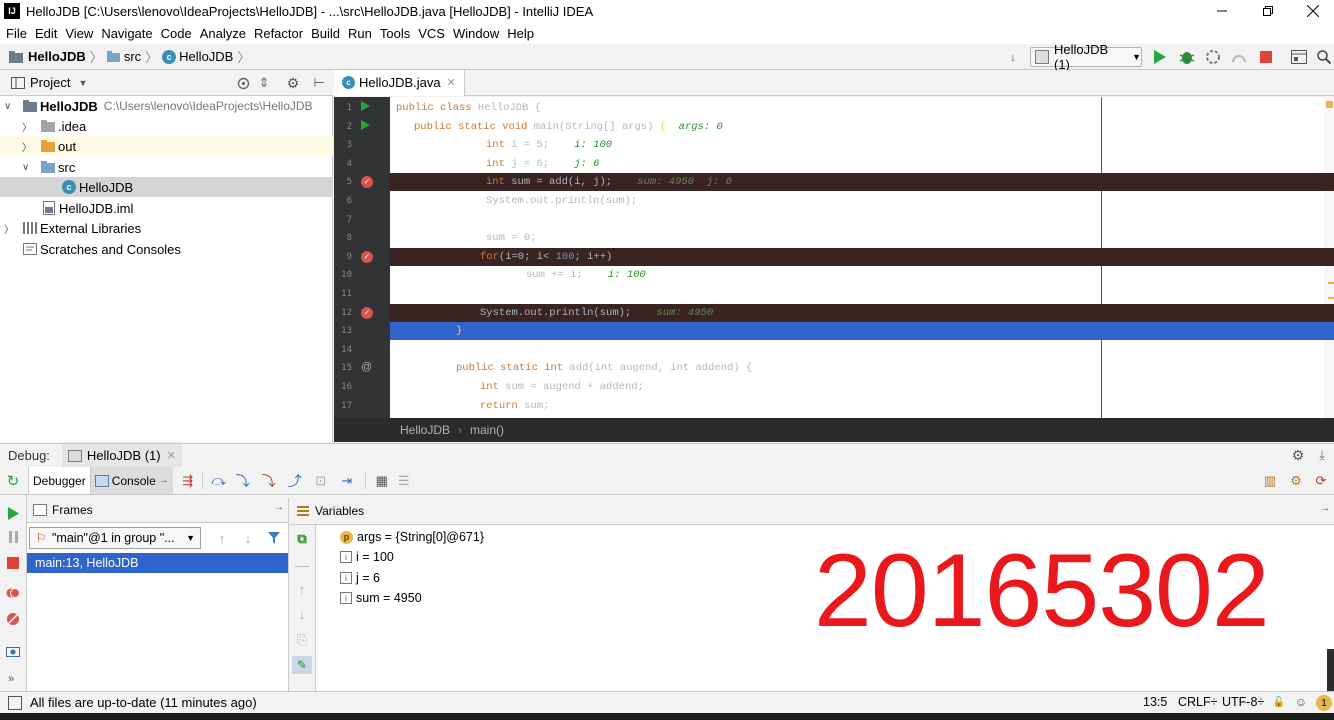  What do you see at coordinates (862, 145) in the screenshot?
I see `code-line: int i = 5; i: 100` at bounding box center [862, 145].